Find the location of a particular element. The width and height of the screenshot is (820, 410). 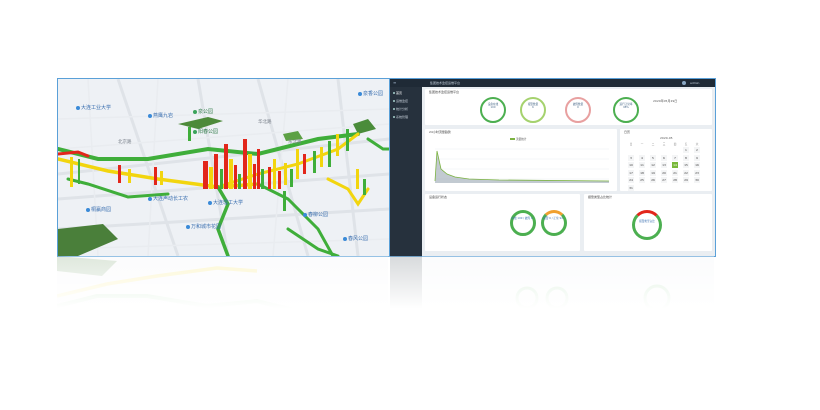

poi-chunfeng-park: 春风公园 is located at coordinates (355, 239).